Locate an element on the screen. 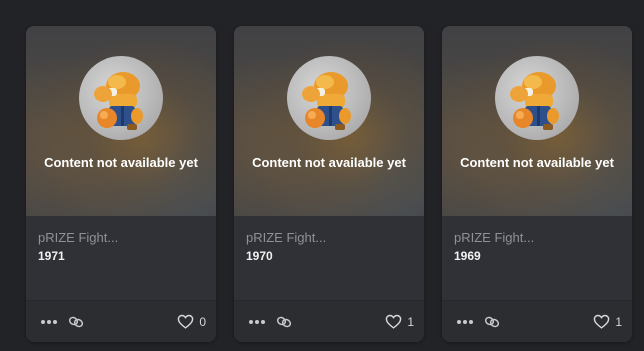 The image size is (644, 351). card-info: pRIZE Fight... 1969 is located at coordinates (537, 258).